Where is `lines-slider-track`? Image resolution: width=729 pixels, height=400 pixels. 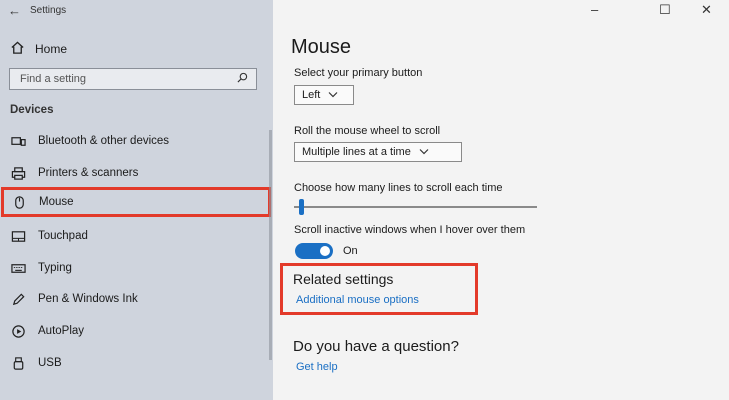 lines-slider-track is located at coordinates (415, 207).